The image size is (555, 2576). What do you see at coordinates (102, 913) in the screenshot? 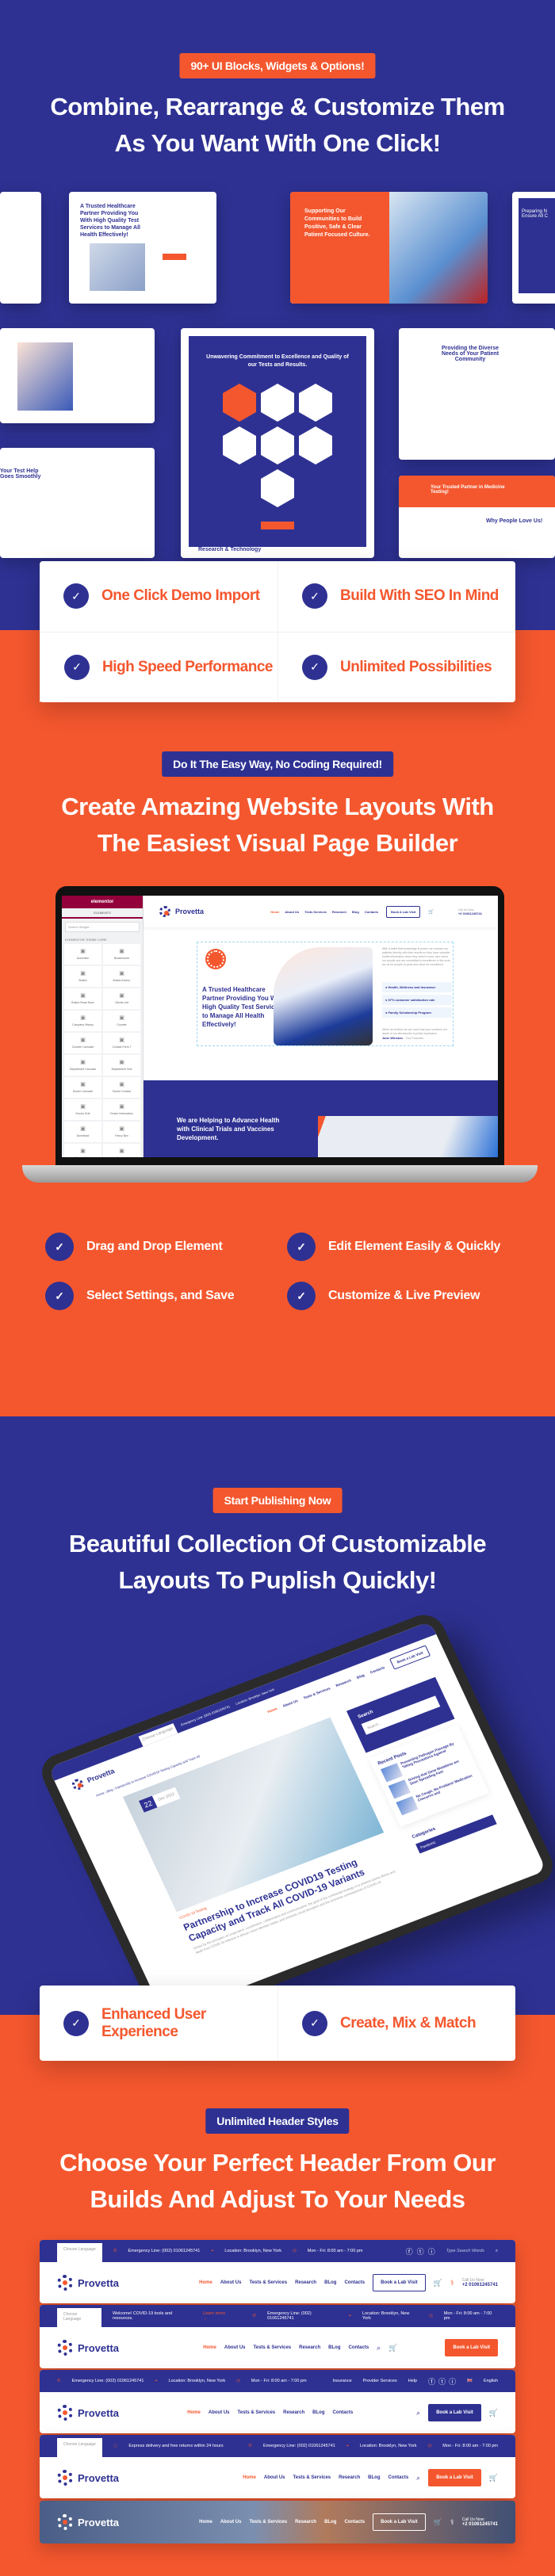
I see `tab-elements: ELEMENTS` at bounding box center [102, 913].